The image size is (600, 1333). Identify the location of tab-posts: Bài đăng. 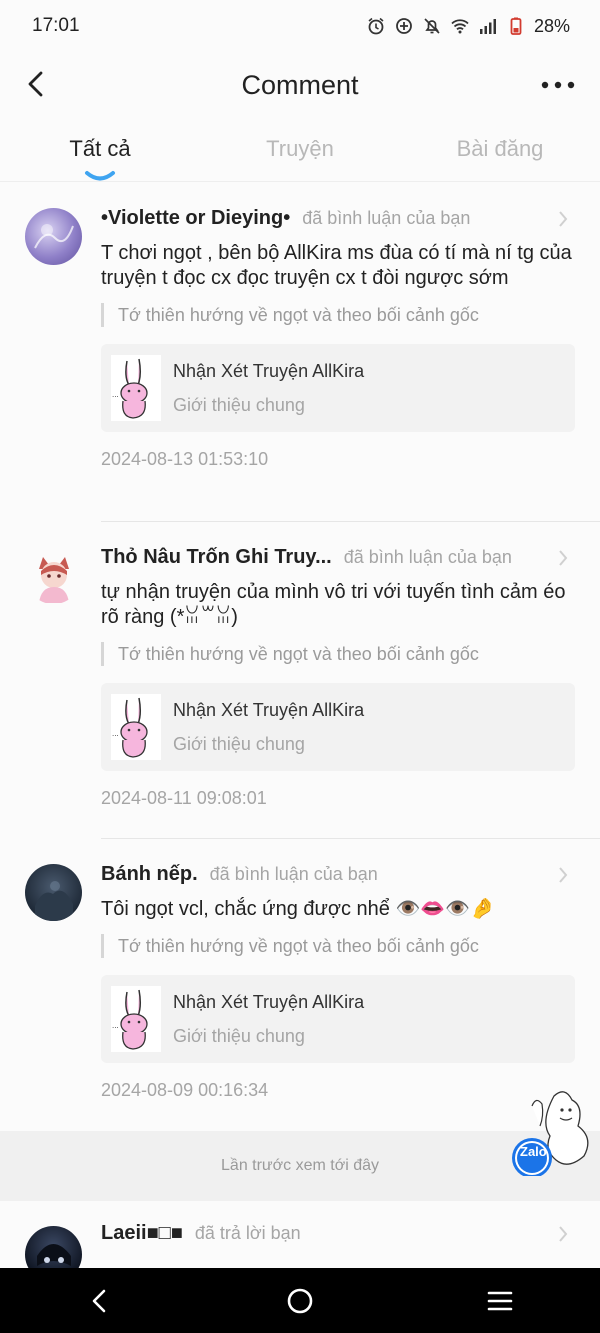
(500, 150).